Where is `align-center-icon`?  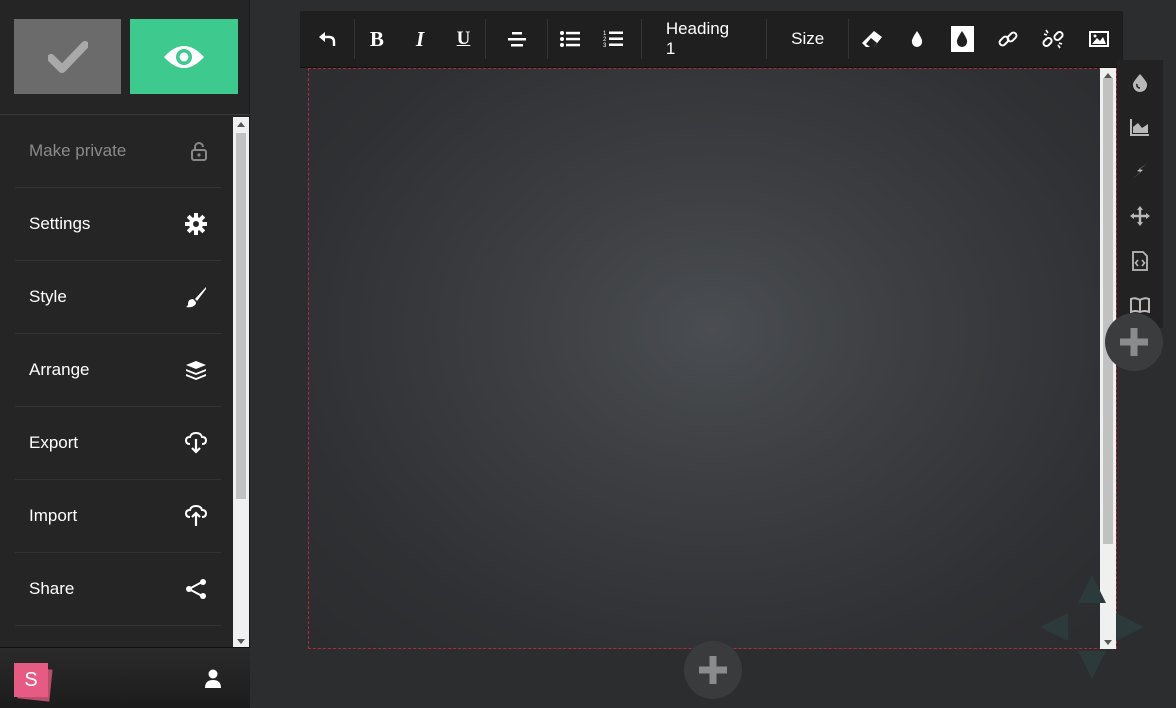 align-center-icon is located at coordinates (516, 39).